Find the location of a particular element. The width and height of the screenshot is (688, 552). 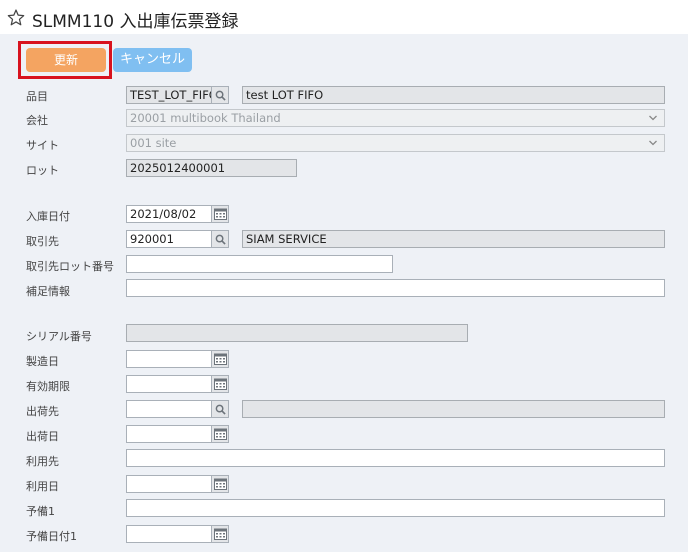

reserve-date1-calendar-button is located at coordinates (220, 534).